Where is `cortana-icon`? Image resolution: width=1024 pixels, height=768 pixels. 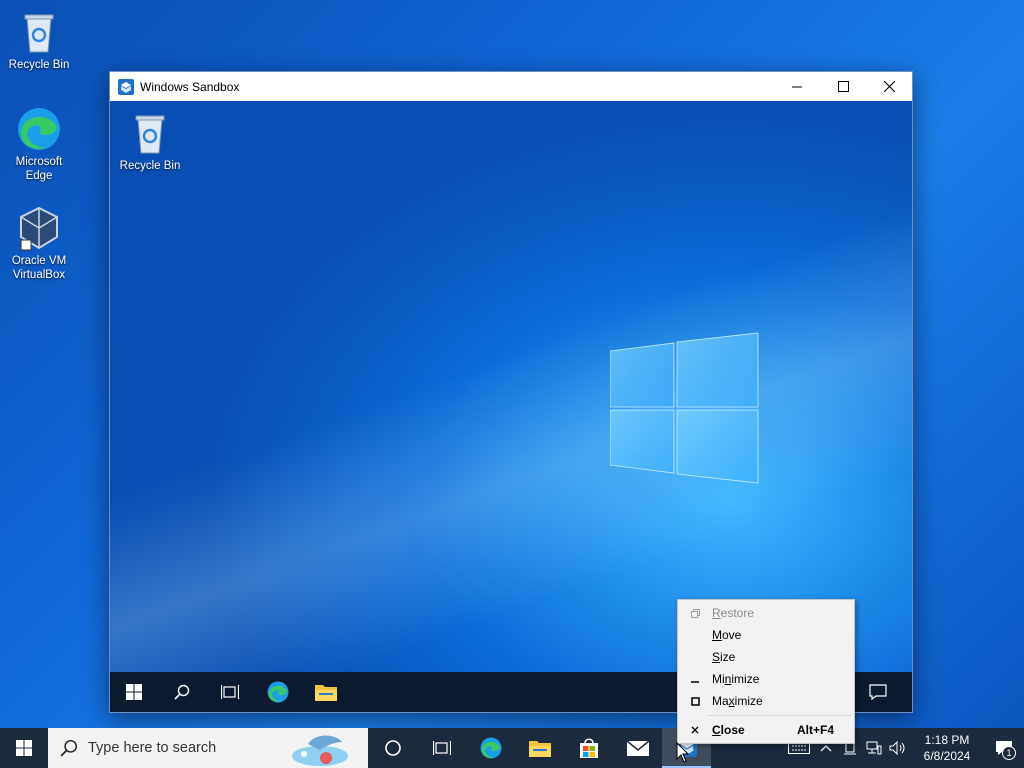 cortana-icon is located at coordinates (392, 748).